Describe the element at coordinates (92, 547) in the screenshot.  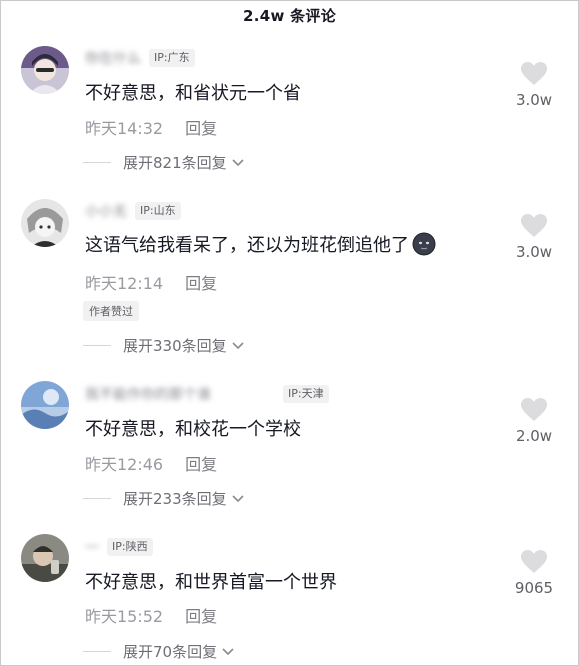
I see `username: 一` at that location.